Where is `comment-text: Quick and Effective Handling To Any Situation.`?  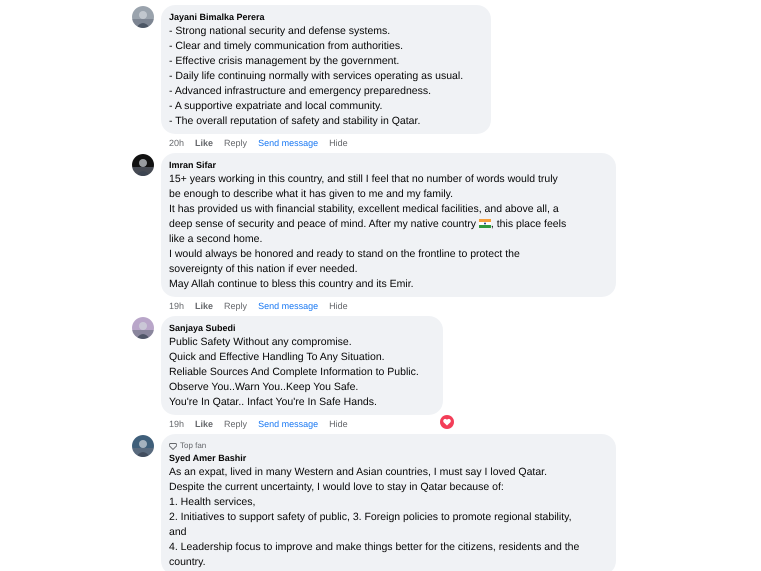 comment-text: Quick and Effective Handling To Any Situation. is located at coordinates (277, 357).